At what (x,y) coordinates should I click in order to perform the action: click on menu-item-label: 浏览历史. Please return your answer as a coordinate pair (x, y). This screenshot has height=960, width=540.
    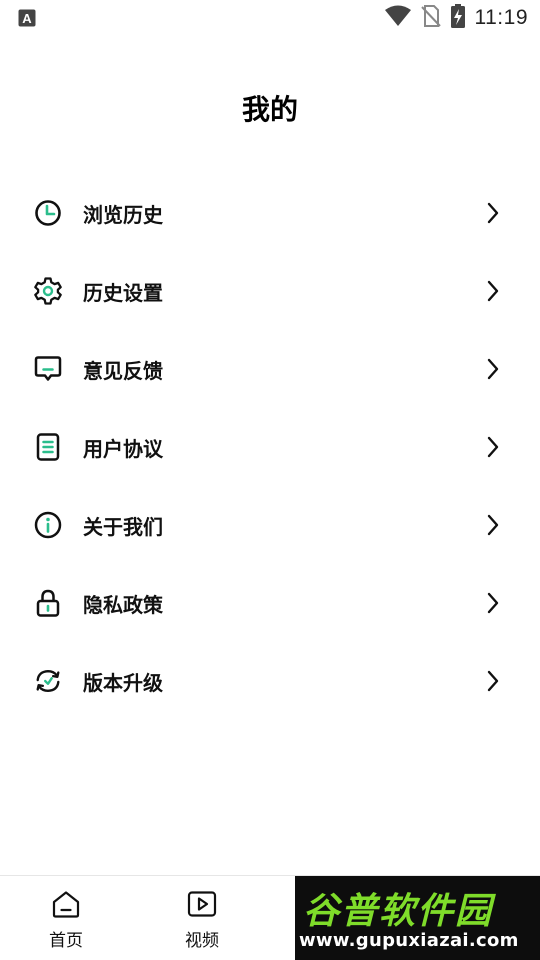
    Looking at the image, I should click on (123, 214).